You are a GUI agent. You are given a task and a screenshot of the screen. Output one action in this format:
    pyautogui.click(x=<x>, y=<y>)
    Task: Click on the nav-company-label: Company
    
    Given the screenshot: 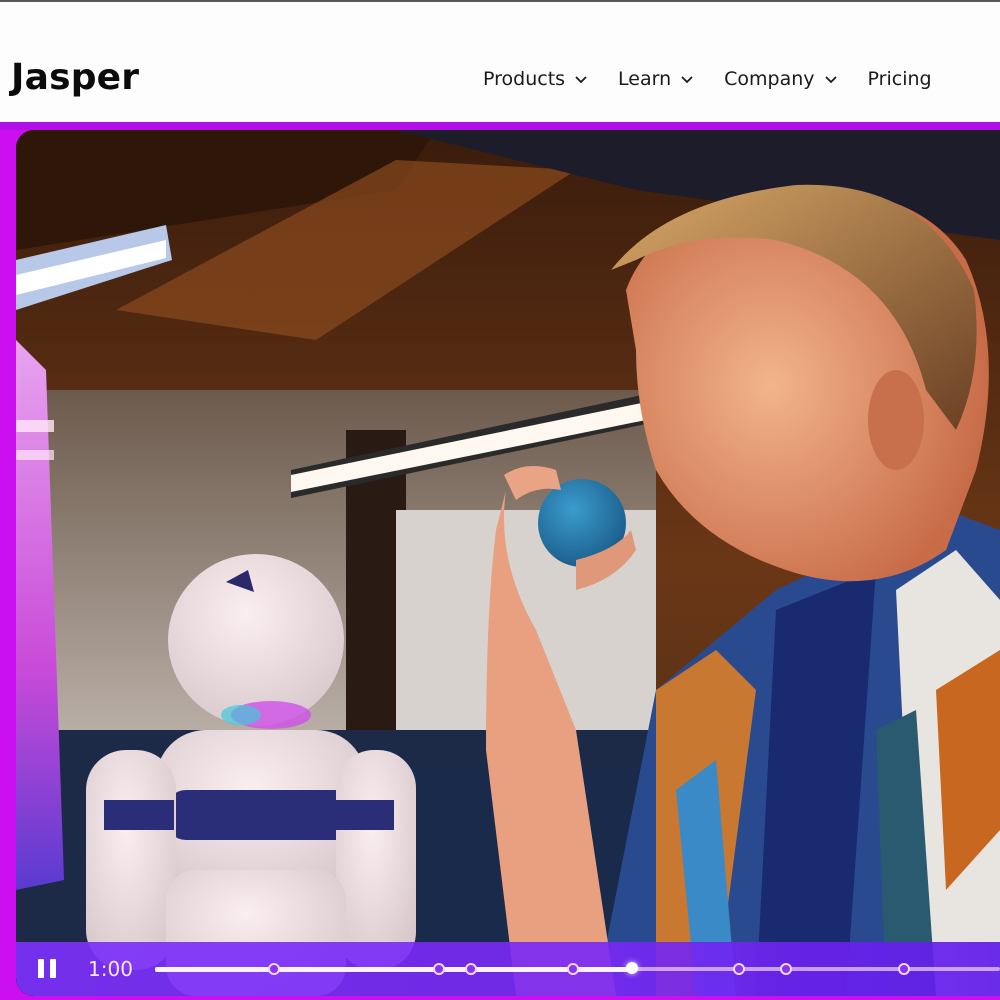 What is the action you would take?
    pyautogui.click(x=769, y=79)
    